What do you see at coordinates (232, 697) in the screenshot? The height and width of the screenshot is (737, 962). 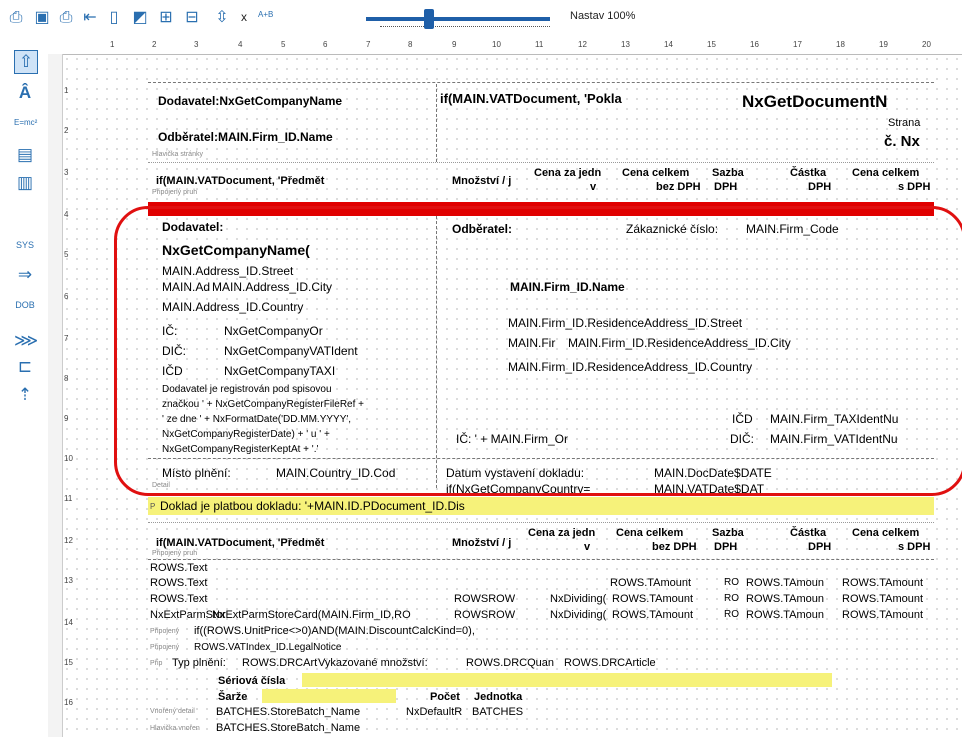 I see `batch-sarze: Šarže` at bounding box center [232, 697].